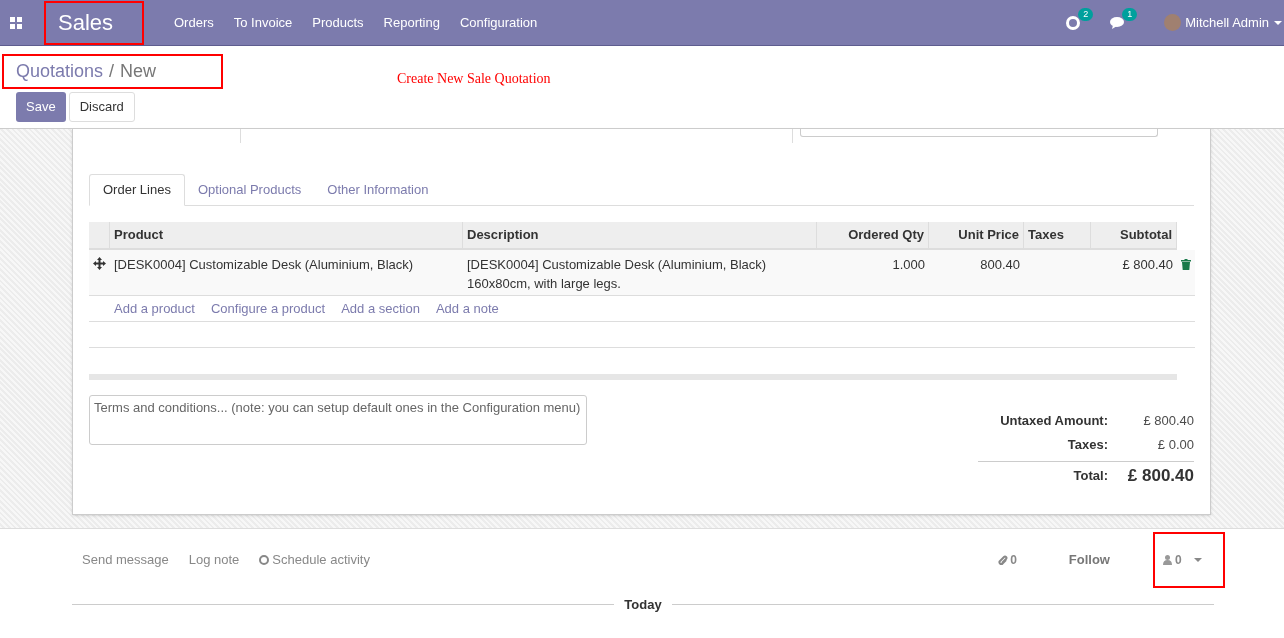 The image size is (1284, 638). What do you see at coordinates (1167, 560) in the screenshot?
I see `person-icon` at bounding box center [1167, 560].